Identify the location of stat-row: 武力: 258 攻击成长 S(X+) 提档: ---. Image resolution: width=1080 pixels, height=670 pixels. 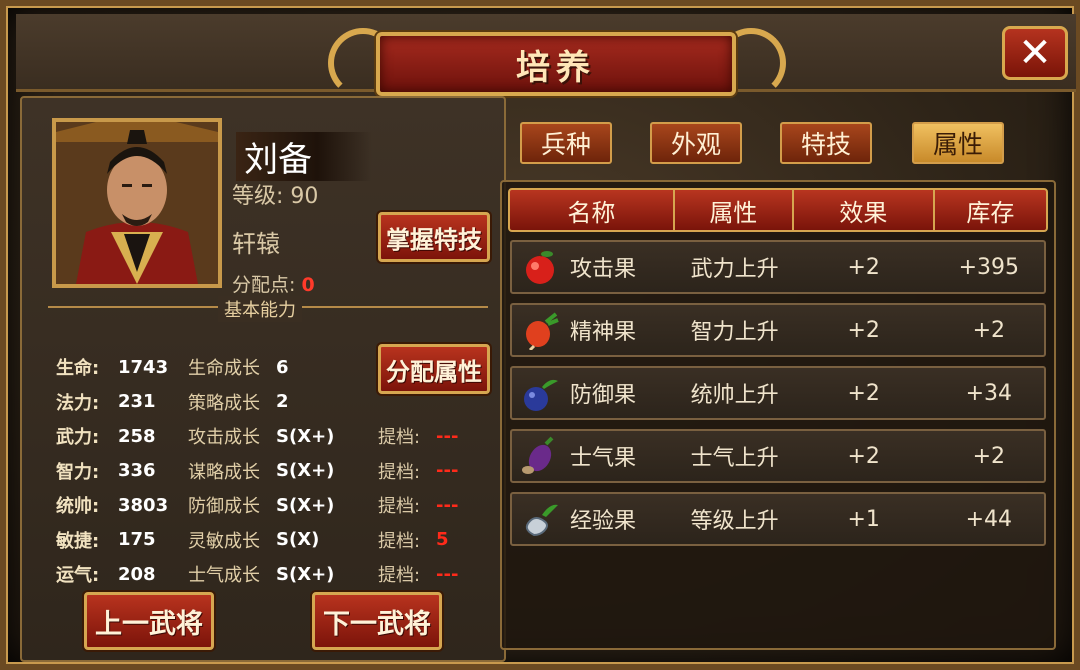
(257, 436).